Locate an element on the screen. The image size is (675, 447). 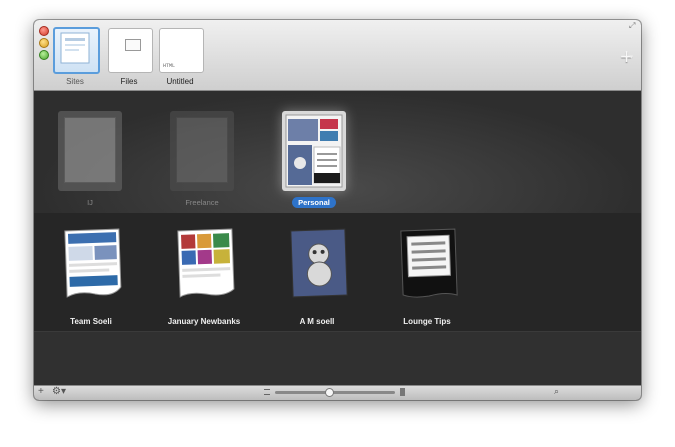
add-icon: + is located at coordinates (41, 391).